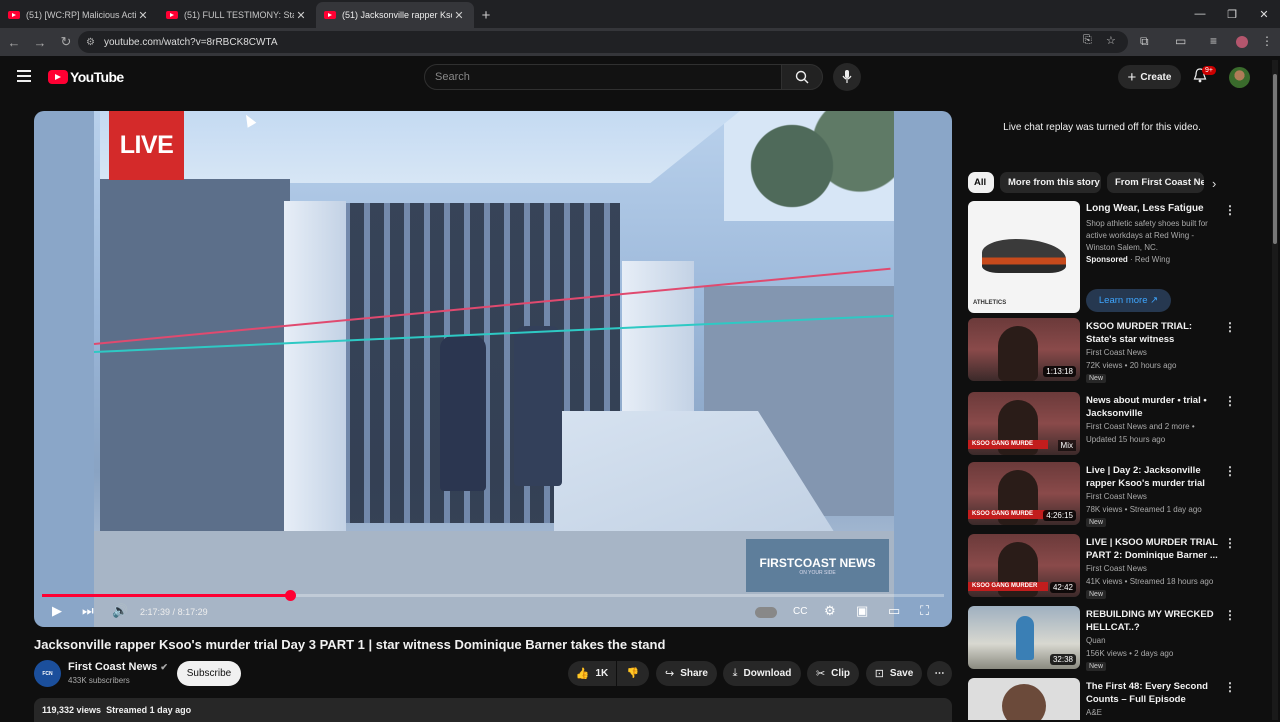 This screenshot has width=1280, height=722. Describe the element at coordinates (1087, 40) in the screenshot. I see `install-app-icon: ⎘` at that location.